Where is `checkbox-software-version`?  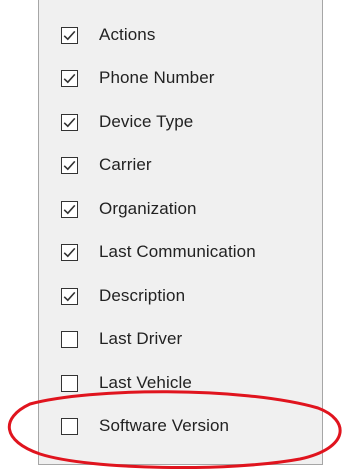 checkbox-software-version is located at coordinates (69, 426).